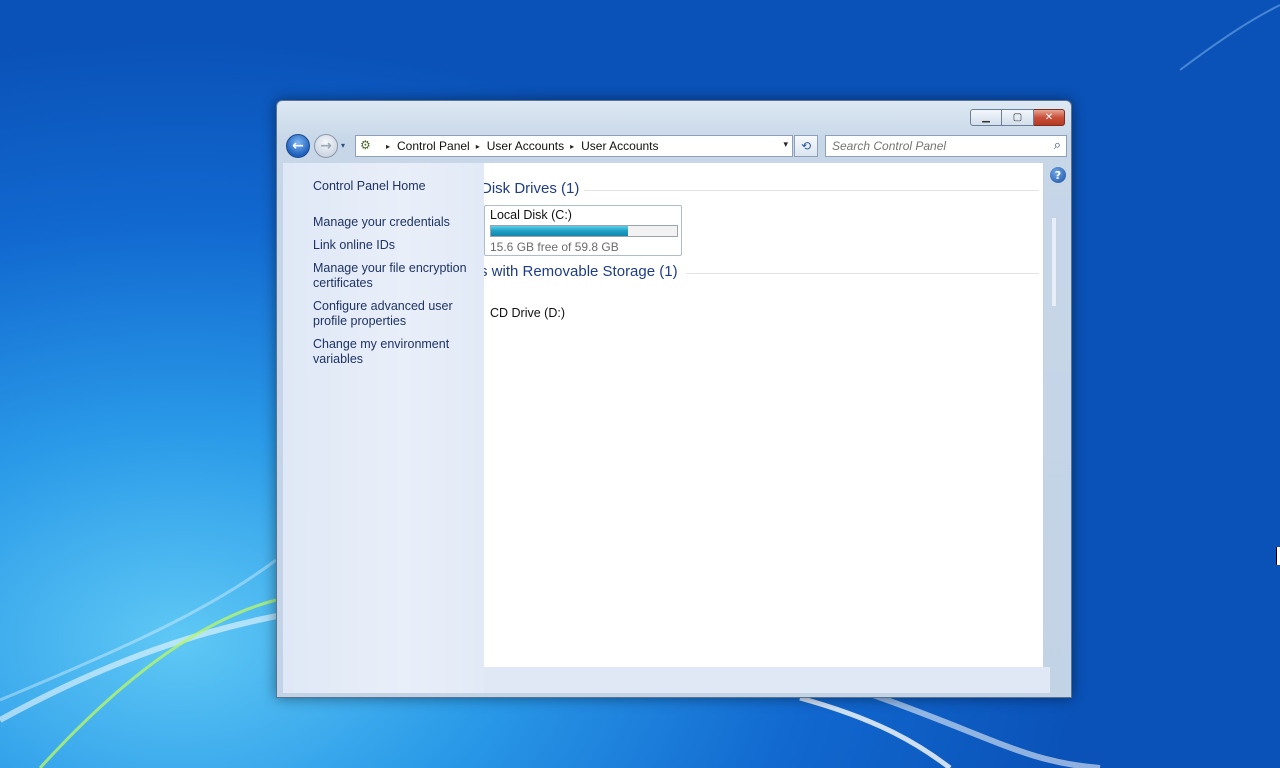  I want to click on local-disk-c-tile: Local Disk (C:) 15.6 GB free of 59.8 GB, so click(583, 230).